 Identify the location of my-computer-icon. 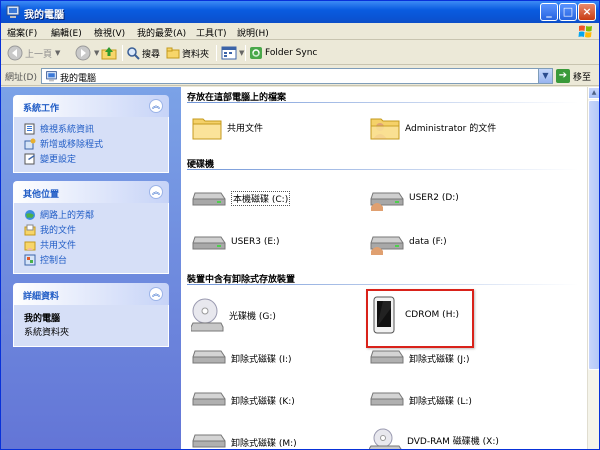
(51, 76).